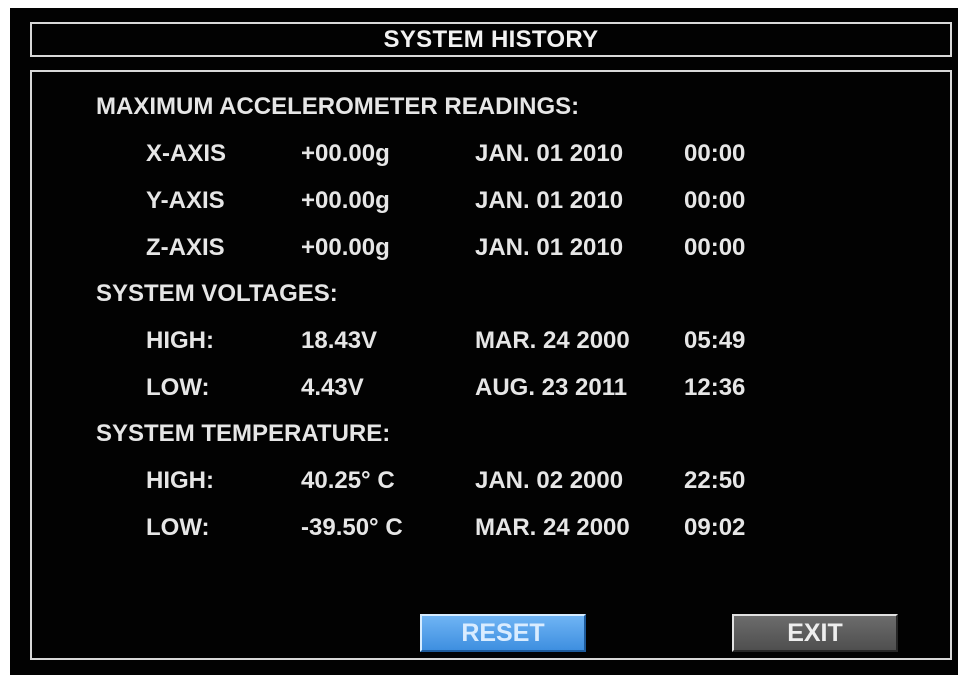  What do you see at coordinates (715, 247) in the screenshot?
I see `z-axis-time: 00:00` at bounding box center [715, 247].